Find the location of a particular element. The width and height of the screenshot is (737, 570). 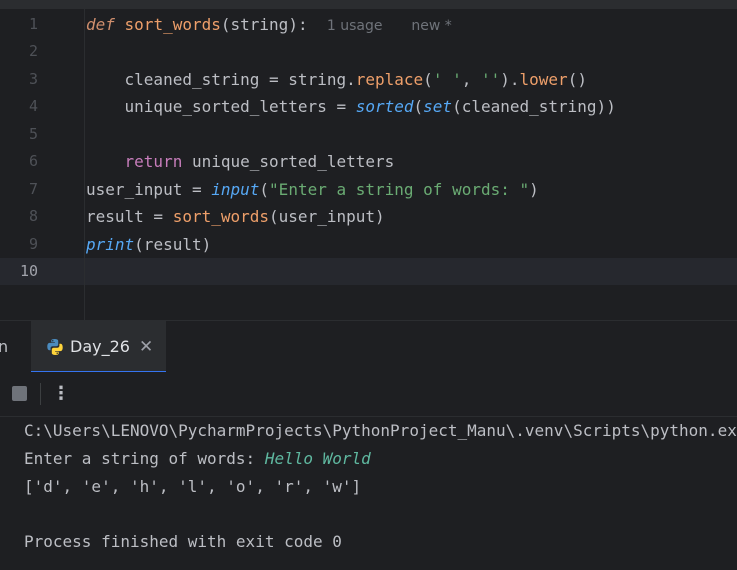

line-number-current: 10 is located at coordinates (28, 271).